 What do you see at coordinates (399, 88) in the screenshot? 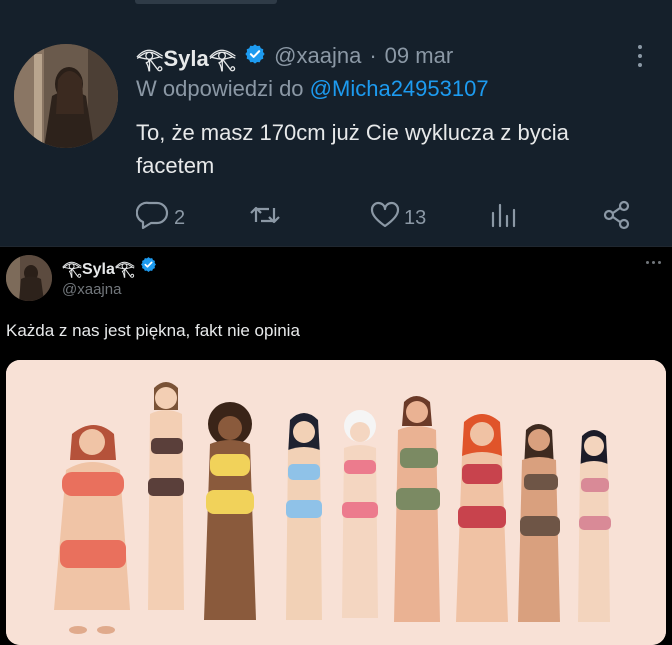
I see `reply-mention-link: @Micha24953107` at bounding box center [399, 88].